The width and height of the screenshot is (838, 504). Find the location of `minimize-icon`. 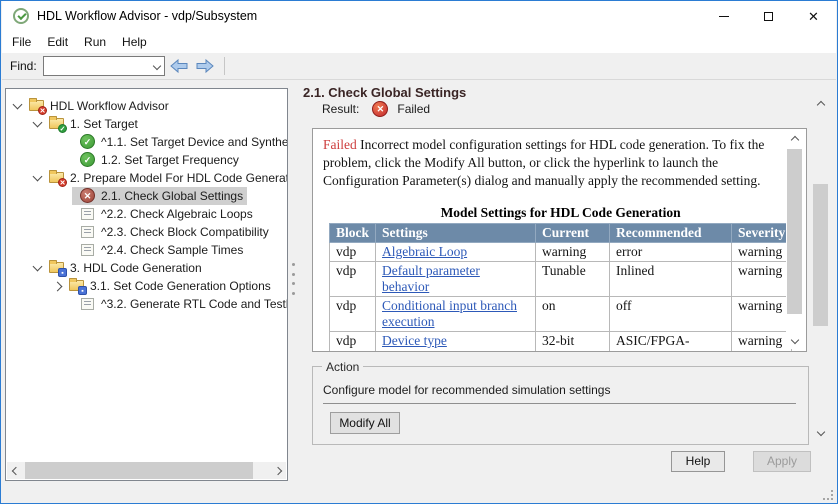

minimize-icon is located at coordinates (723, 16).